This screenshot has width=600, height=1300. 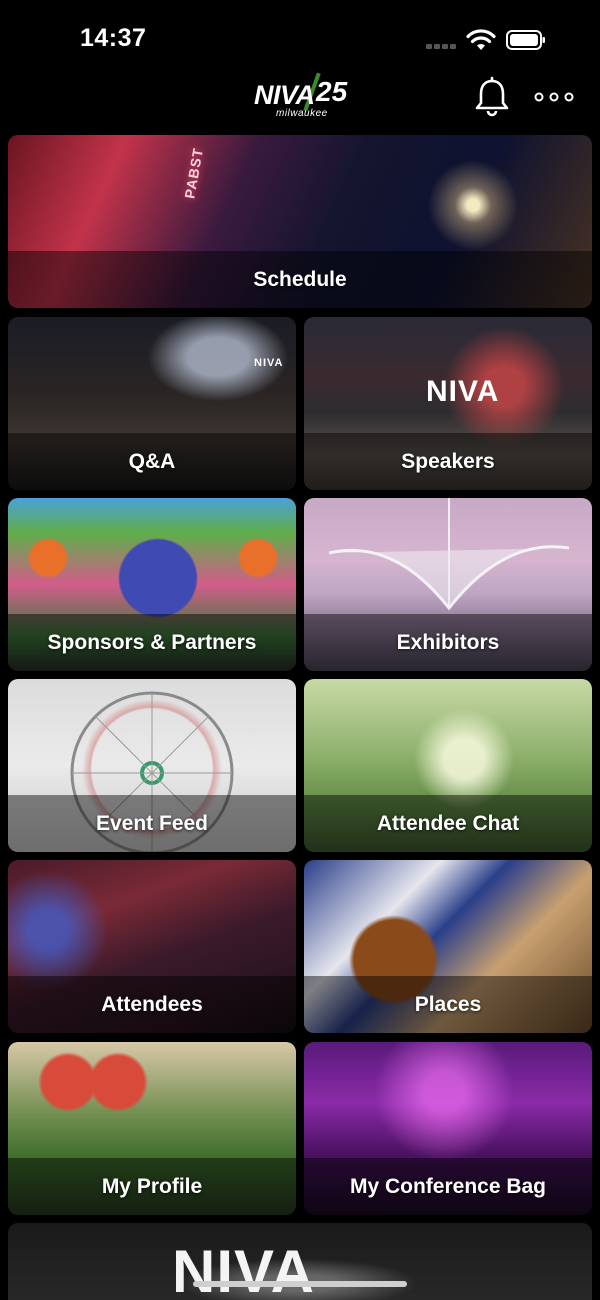 What do you see at coordinates (448, 946) in the screenshot?
I see `tile-places: Places` at bounding box center [448, 946].